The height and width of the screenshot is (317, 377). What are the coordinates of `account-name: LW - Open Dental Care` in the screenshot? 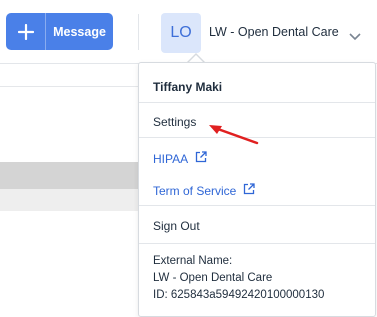 It's located at (274, 32).